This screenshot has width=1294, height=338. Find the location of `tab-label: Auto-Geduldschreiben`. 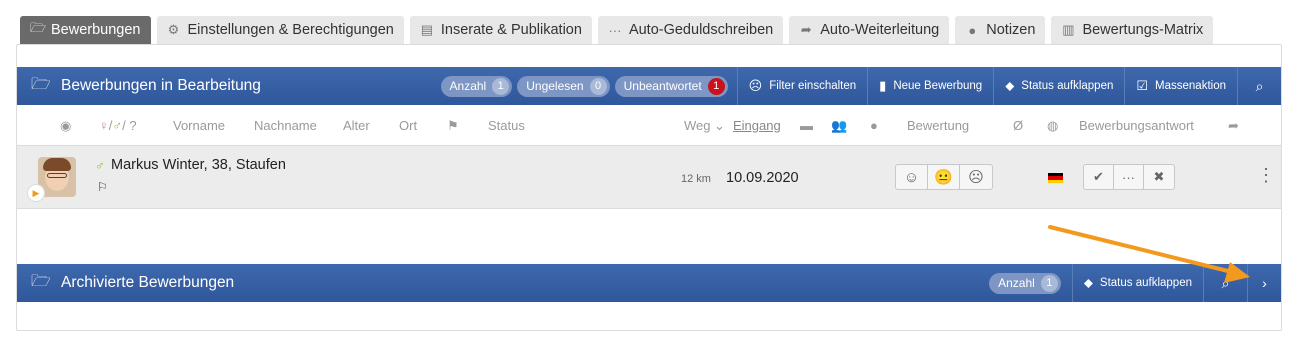

tab-label: Auto-Geduldschreiben is located at coordinates (701, 30).